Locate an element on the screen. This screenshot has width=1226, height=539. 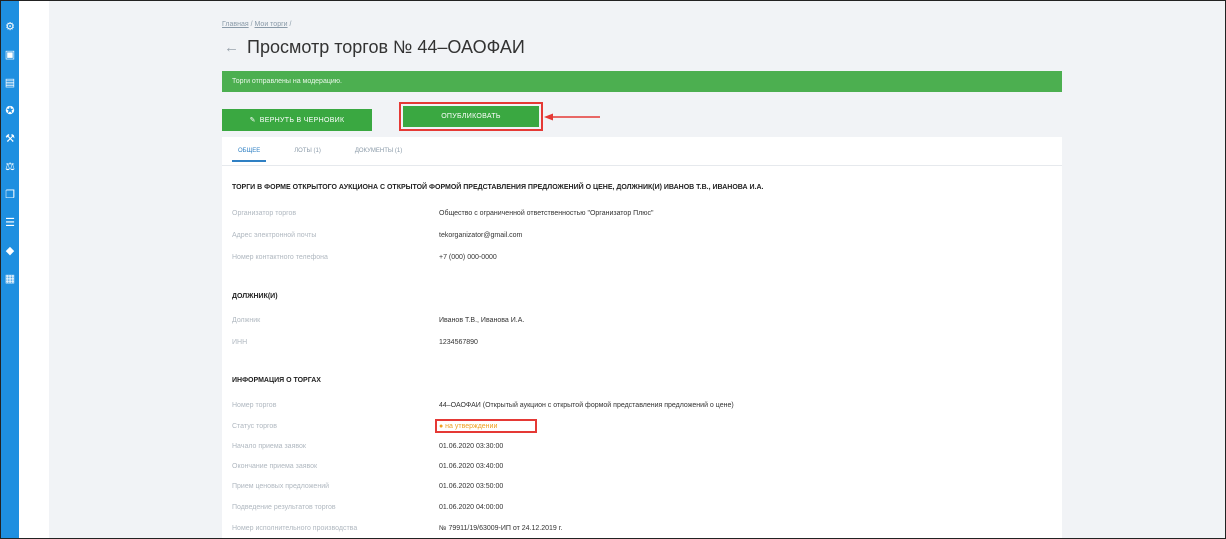
status-row: Статус торгов ● на утверждении is located at coordinates (642, 428).